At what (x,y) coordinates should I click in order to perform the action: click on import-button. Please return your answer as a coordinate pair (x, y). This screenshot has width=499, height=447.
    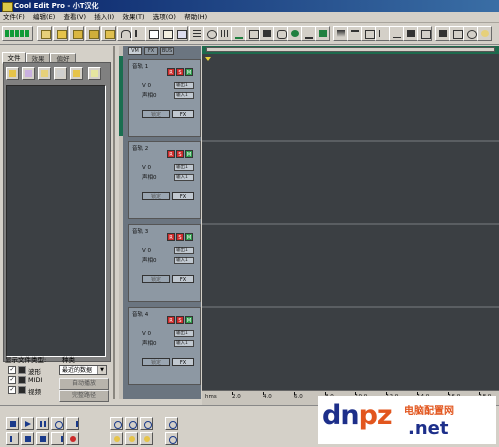
    Looking at the image, I should click on (28, 73).